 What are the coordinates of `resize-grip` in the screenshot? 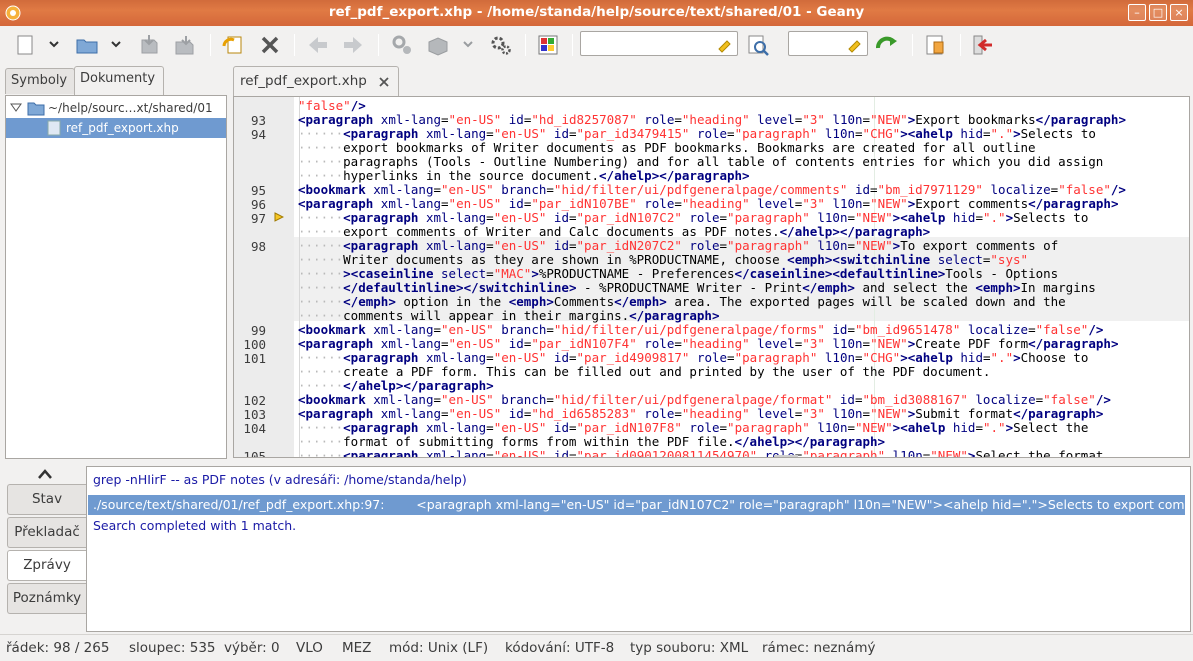 It's located at (786, 456).